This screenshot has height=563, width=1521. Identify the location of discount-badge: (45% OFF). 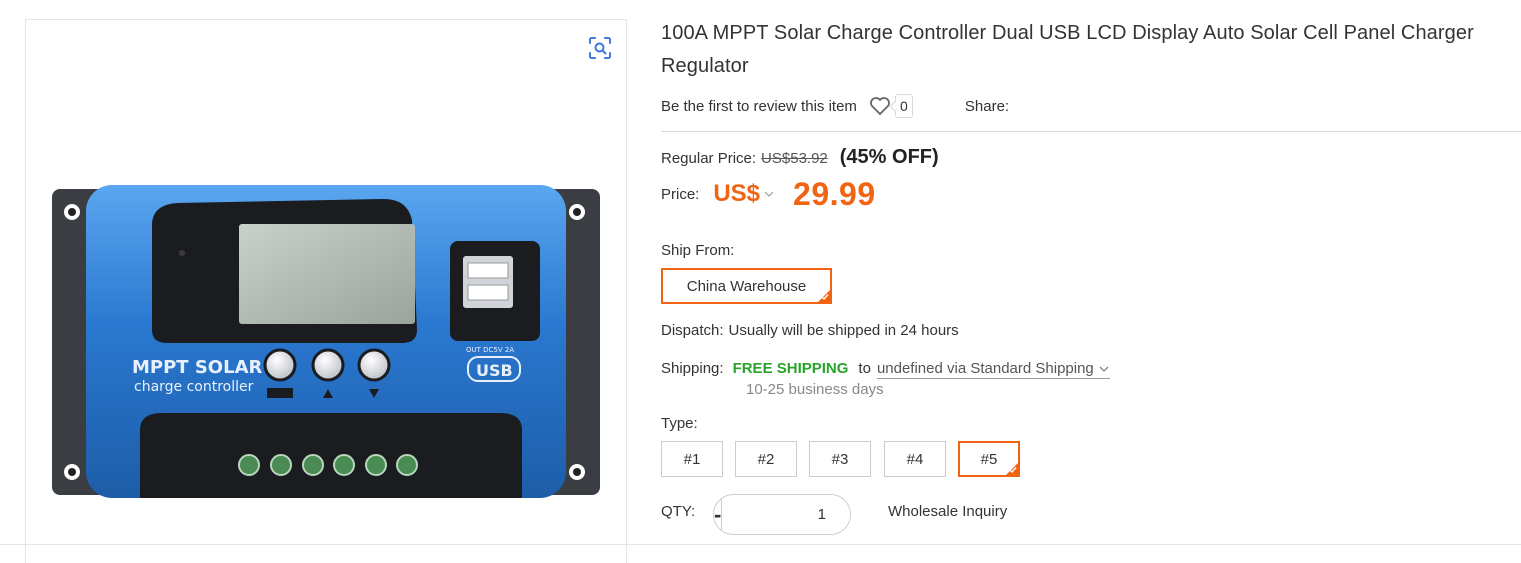
(889, 157).